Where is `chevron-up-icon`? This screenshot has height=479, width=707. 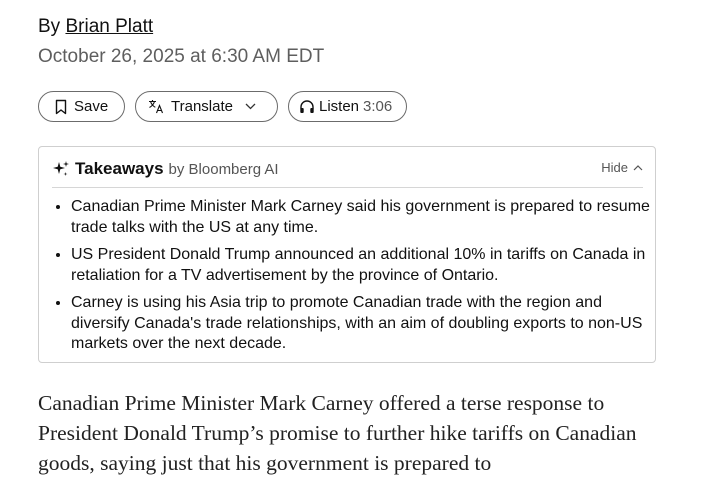 chevron-up-icon is located at coordinates (638, 167).